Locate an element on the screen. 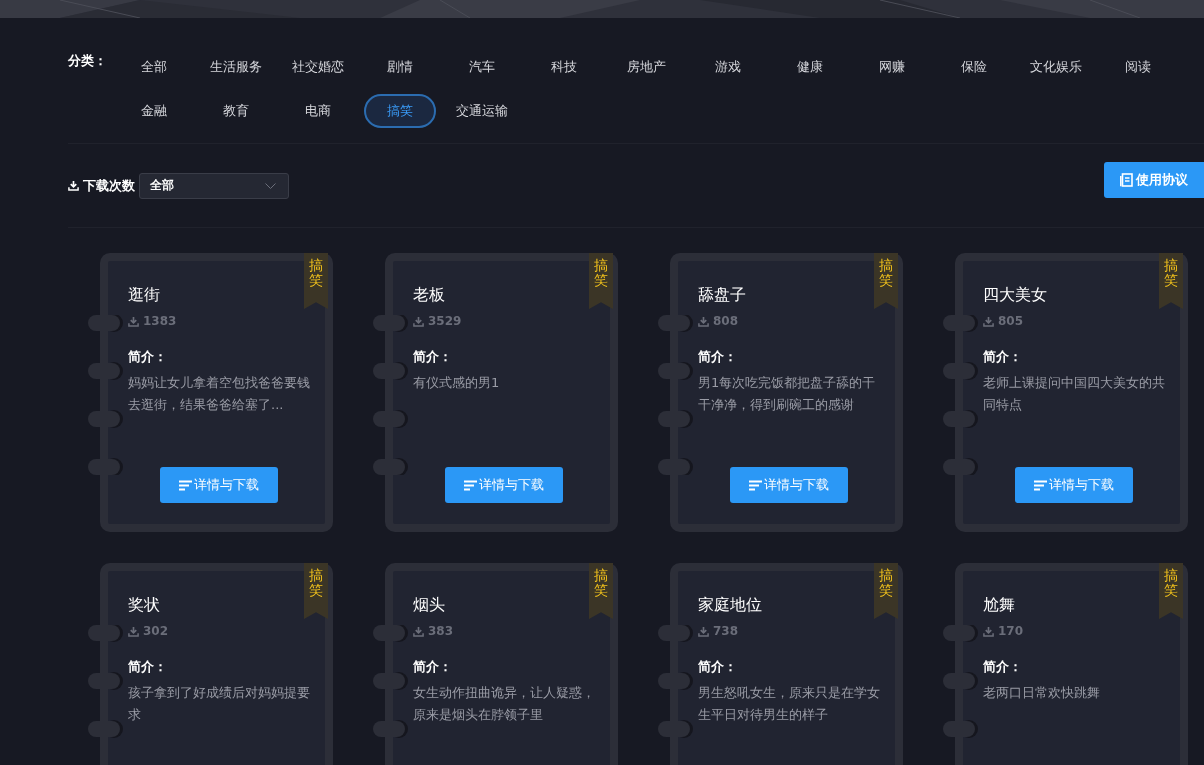  card-title: 家庭地位 is located at coordinates (730, 605).